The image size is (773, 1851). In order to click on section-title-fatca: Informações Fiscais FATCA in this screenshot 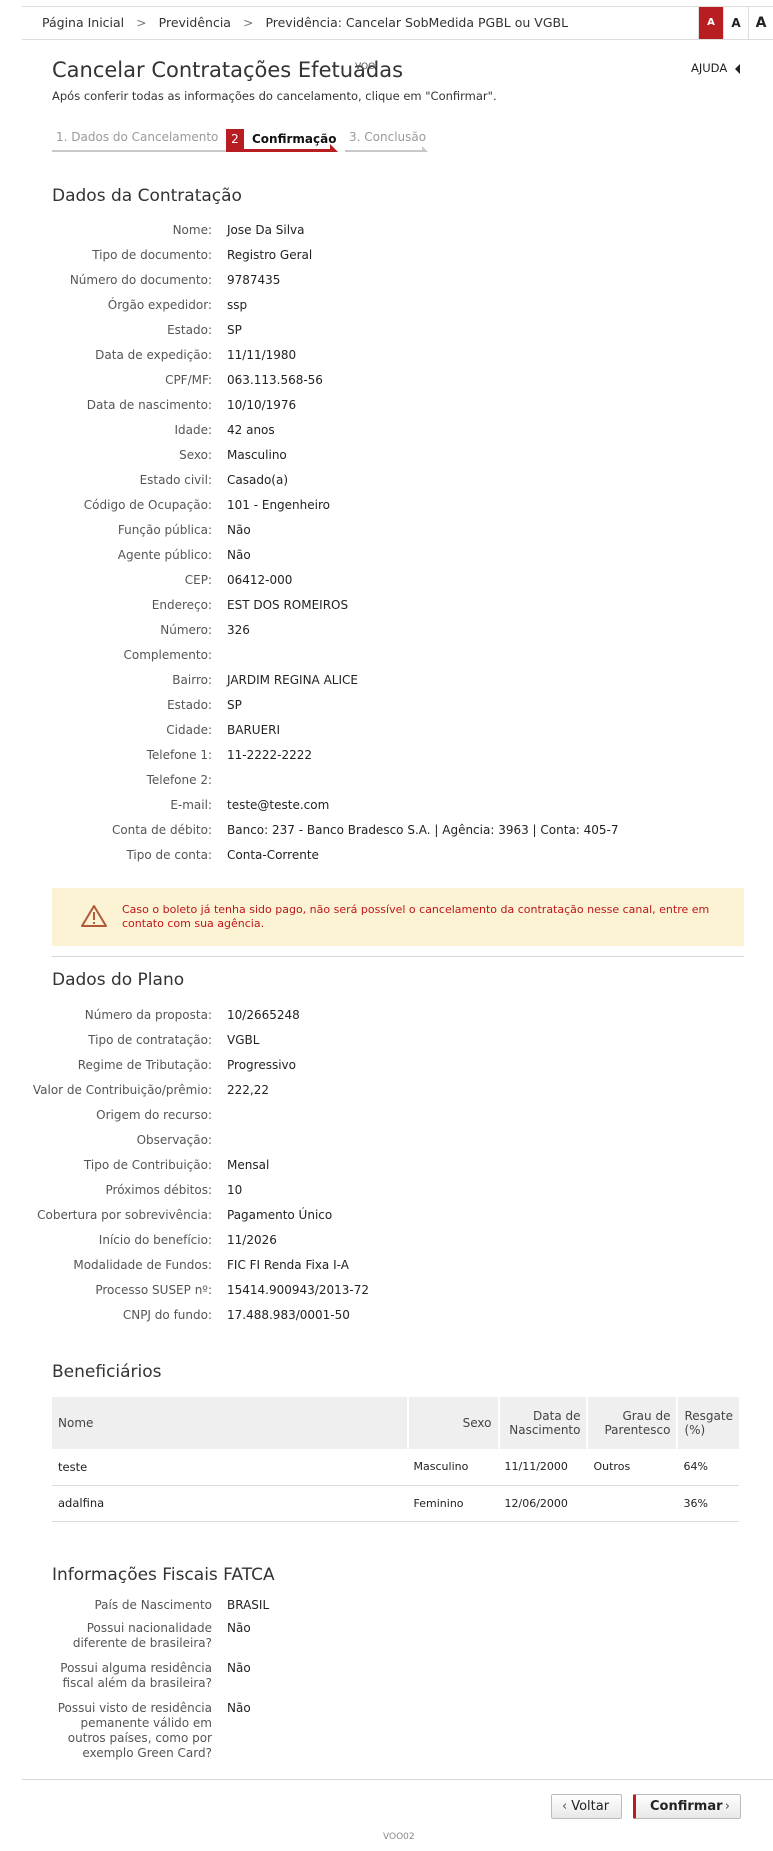, I will do `click(163, 1575)`.